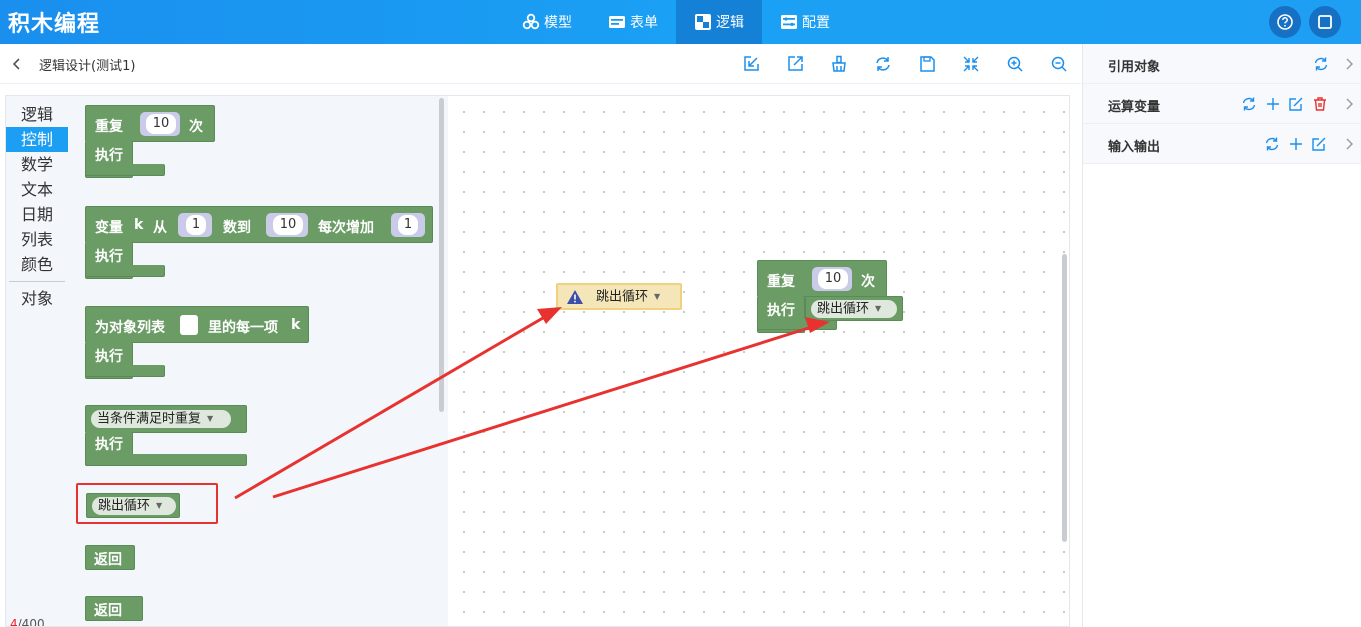 This screenshot has width=1361, height=627. I want to click on canvas-repeat-block: 重复 10 次, so click(822, 278).